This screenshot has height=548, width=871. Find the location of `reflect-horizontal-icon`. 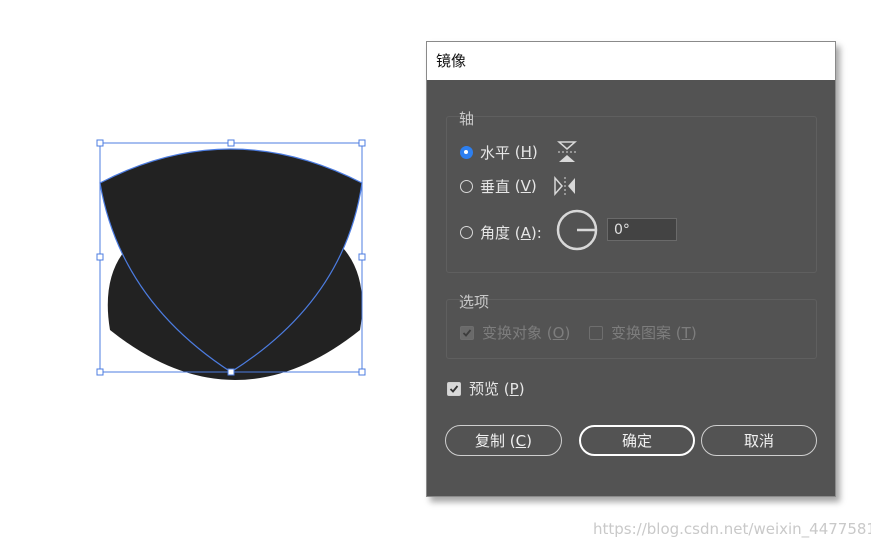

reflect-horizontal-icon is located at coordinates (566, 151).